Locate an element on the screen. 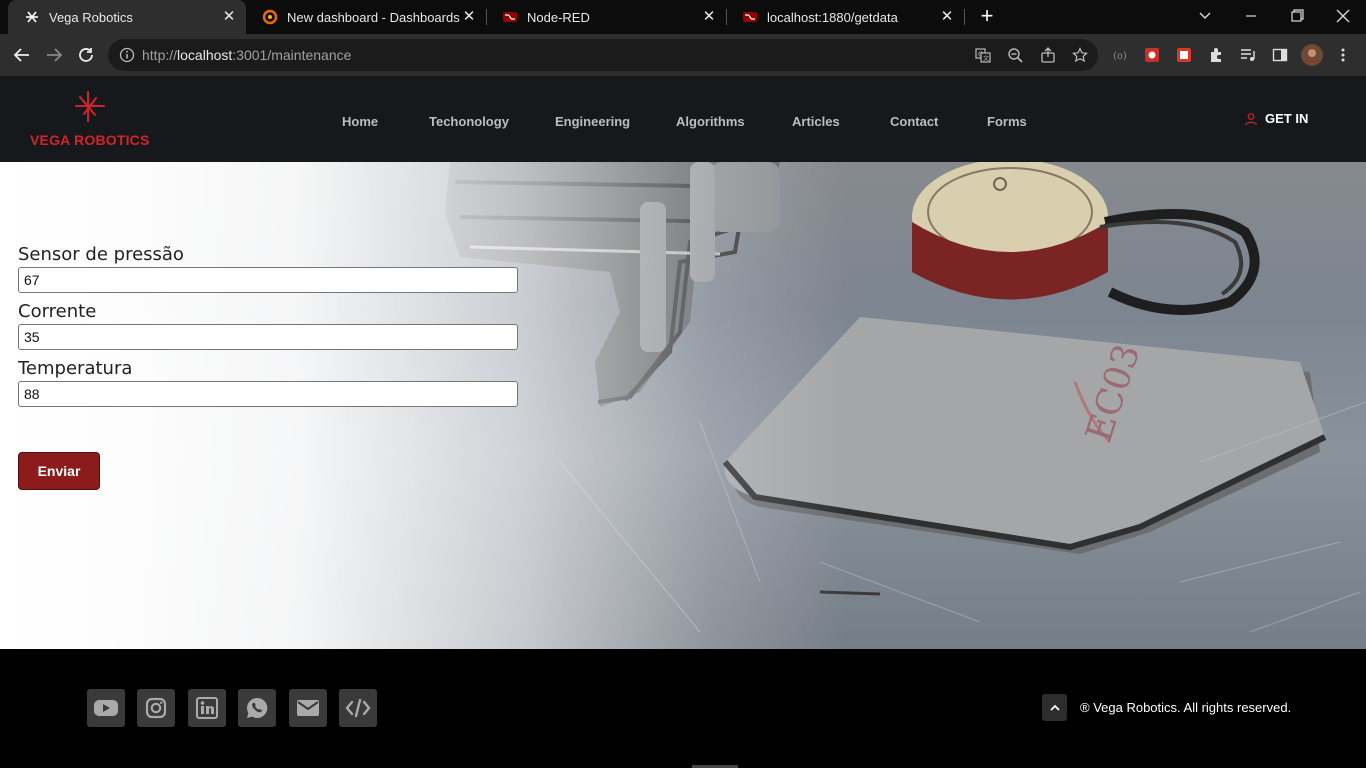 The image size is (1366, 768). url-scheme: http:// is located at coordinates (160, 55).